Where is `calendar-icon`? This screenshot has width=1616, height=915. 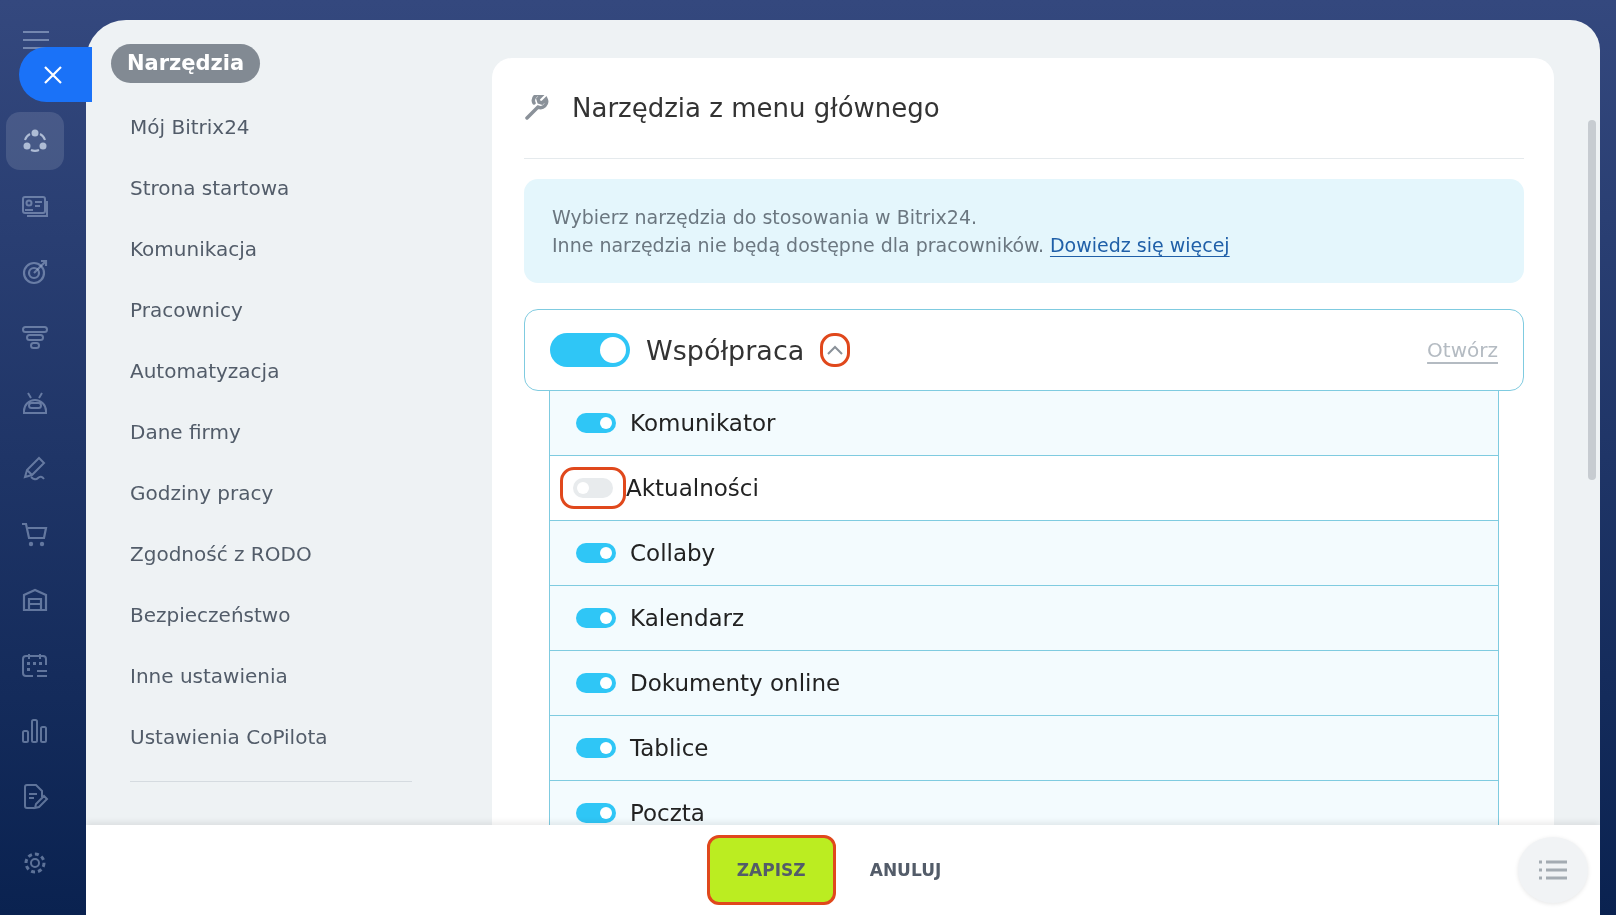 calendar-icon is located at coordinates (35, 665).